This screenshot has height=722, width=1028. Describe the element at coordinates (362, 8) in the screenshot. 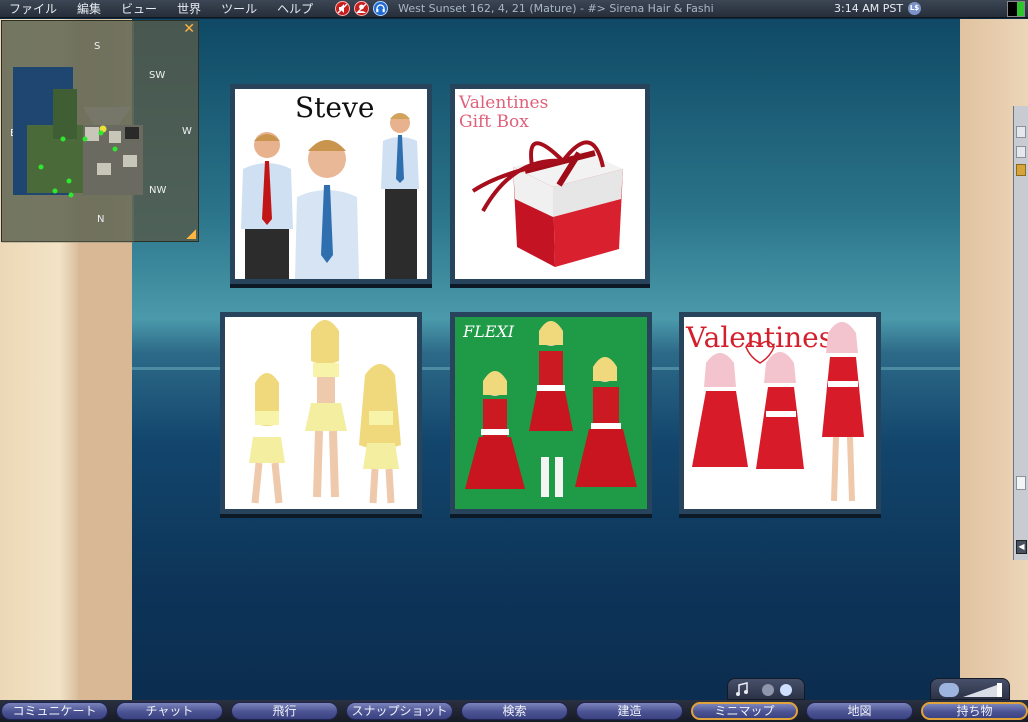

I see `voice-off-icon` at that location.